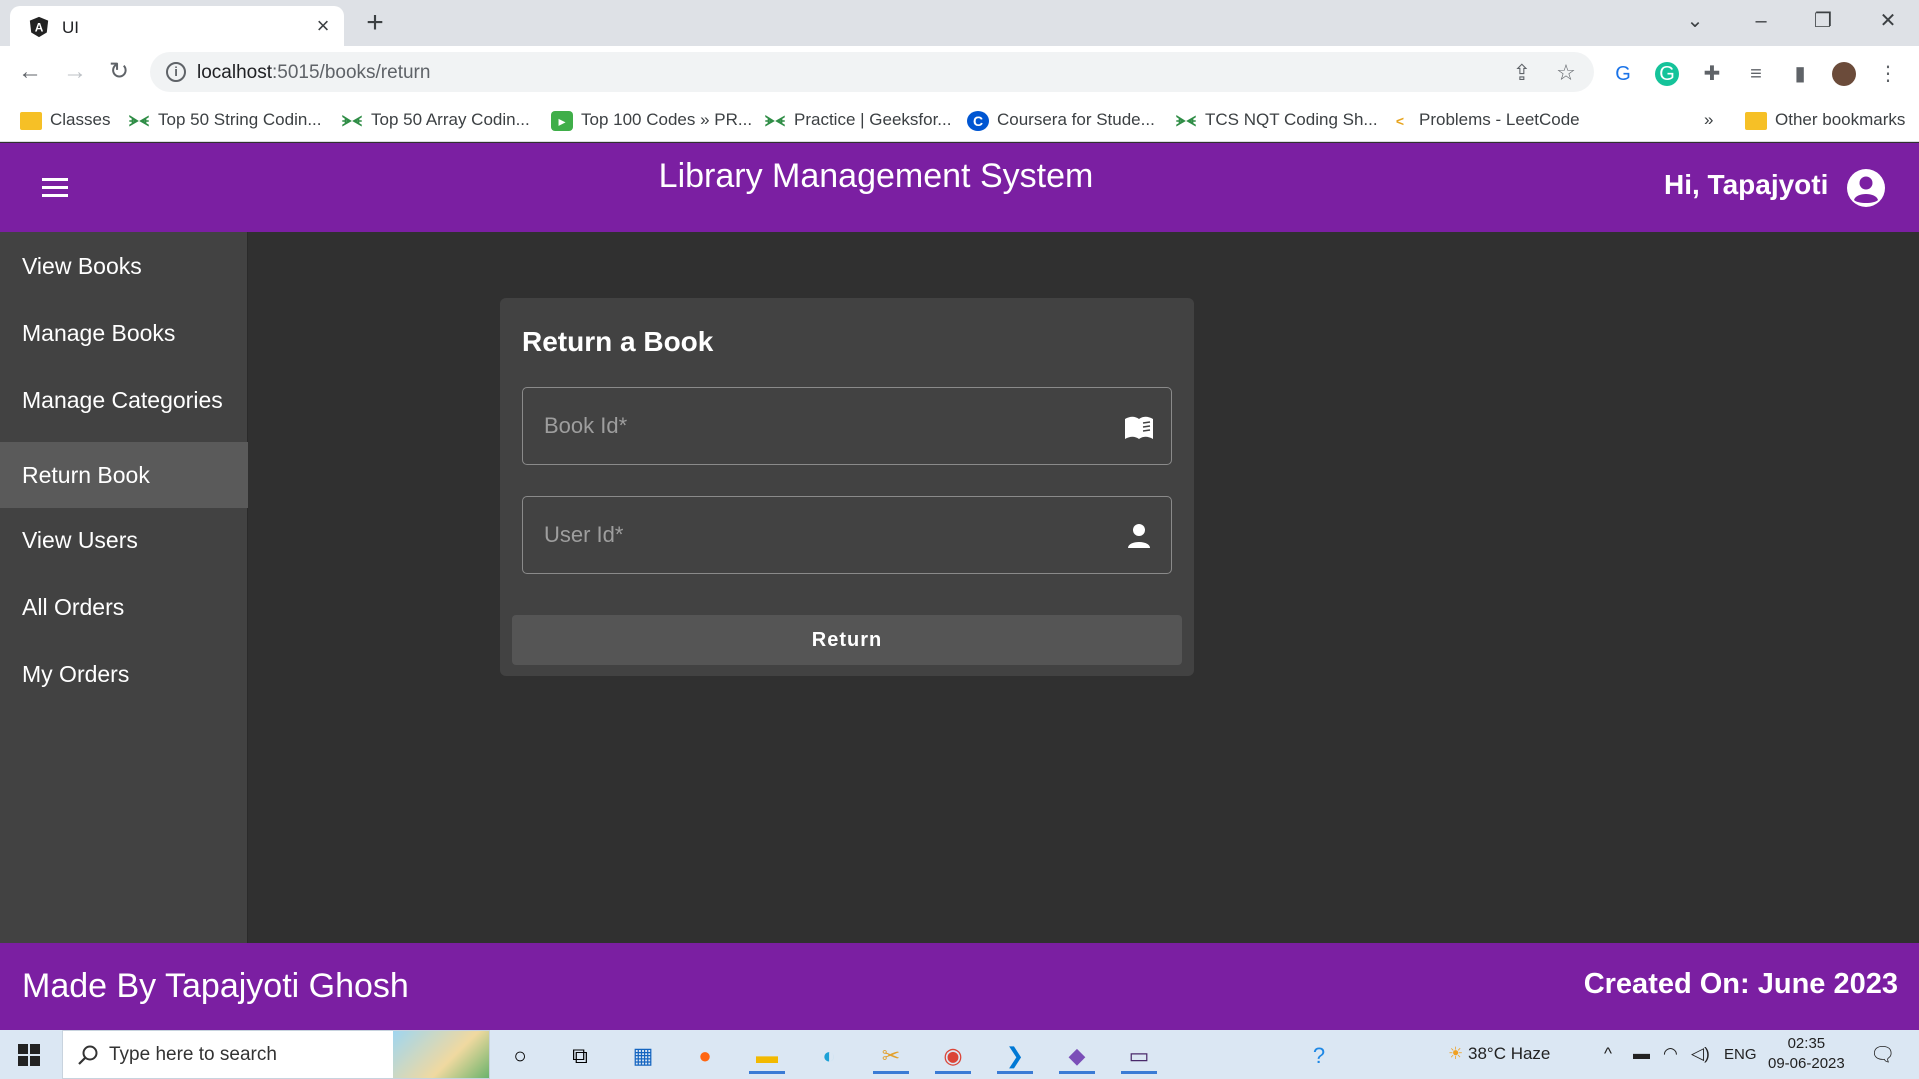  I want to click on nav-item-view-users: View Users, so click(124, 540).